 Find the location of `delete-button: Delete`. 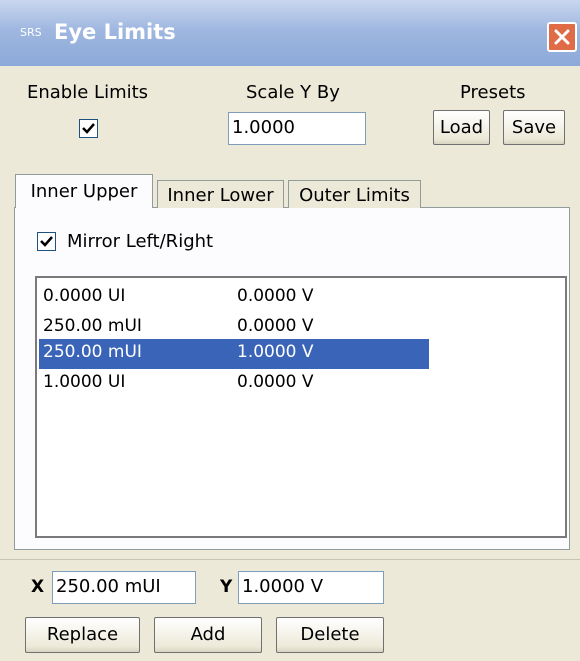

delete-button: Delete is located at coordinates (330, 635).